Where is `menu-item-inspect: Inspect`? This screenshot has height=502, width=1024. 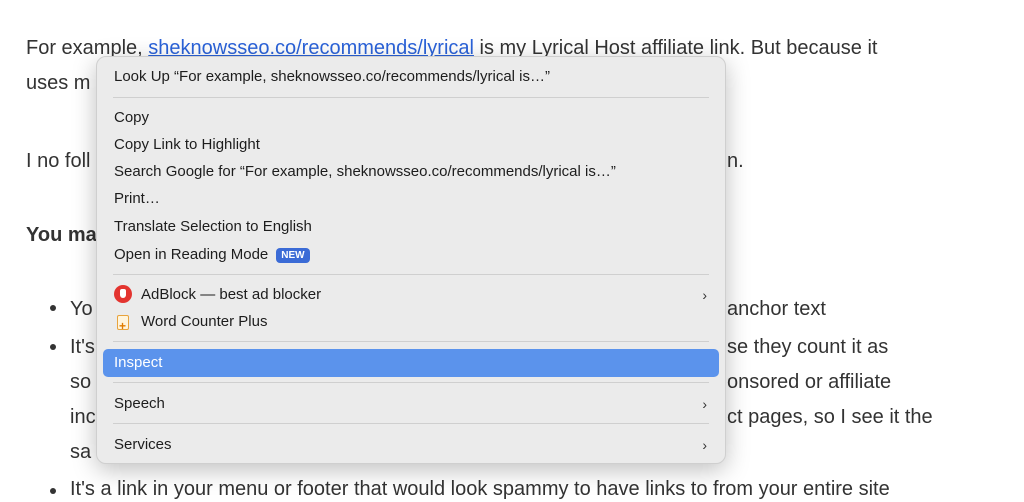 menu-item-inspect: Inspect is located at coordinates (411, 363).